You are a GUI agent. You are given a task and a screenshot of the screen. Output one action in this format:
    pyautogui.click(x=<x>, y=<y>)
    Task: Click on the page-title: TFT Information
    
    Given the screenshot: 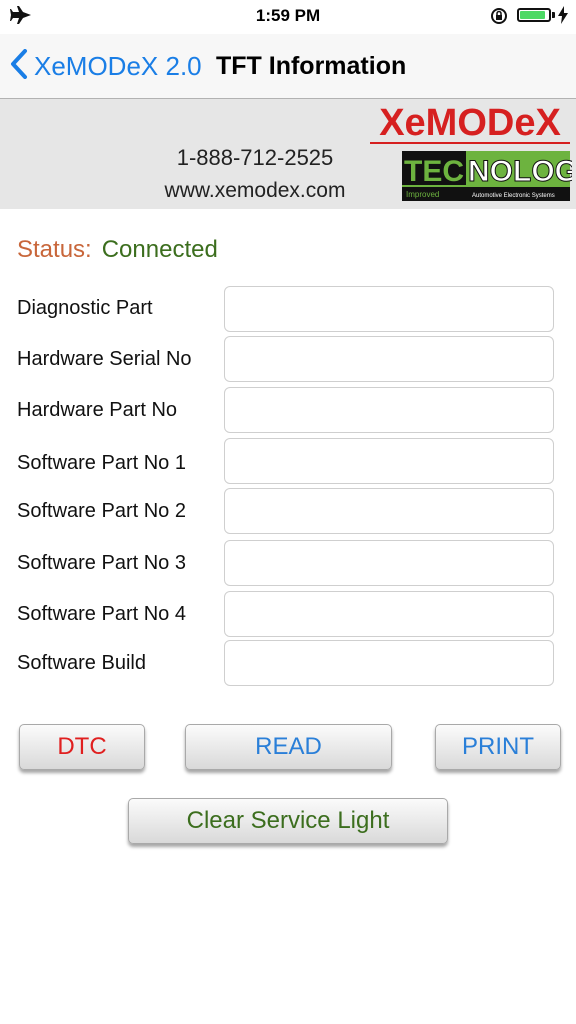 What is the action you would take?
    pyautogui.click(x=311, y=66)
    